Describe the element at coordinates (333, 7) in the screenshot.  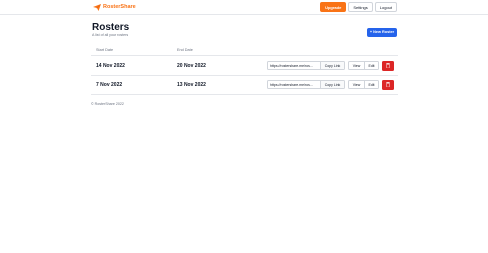
I see `upgrade-button: Upgrade` at that location.